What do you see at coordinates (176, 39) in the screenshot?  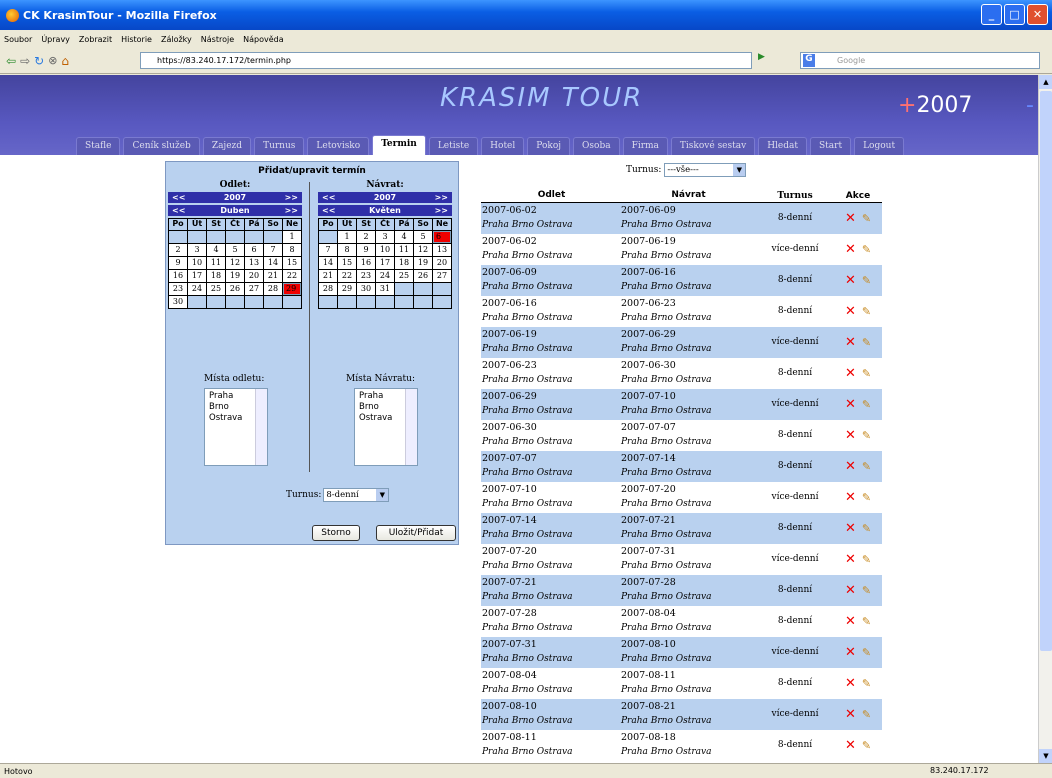 I see `menu-item-4: Záložky` at bounding box center [176, 39].